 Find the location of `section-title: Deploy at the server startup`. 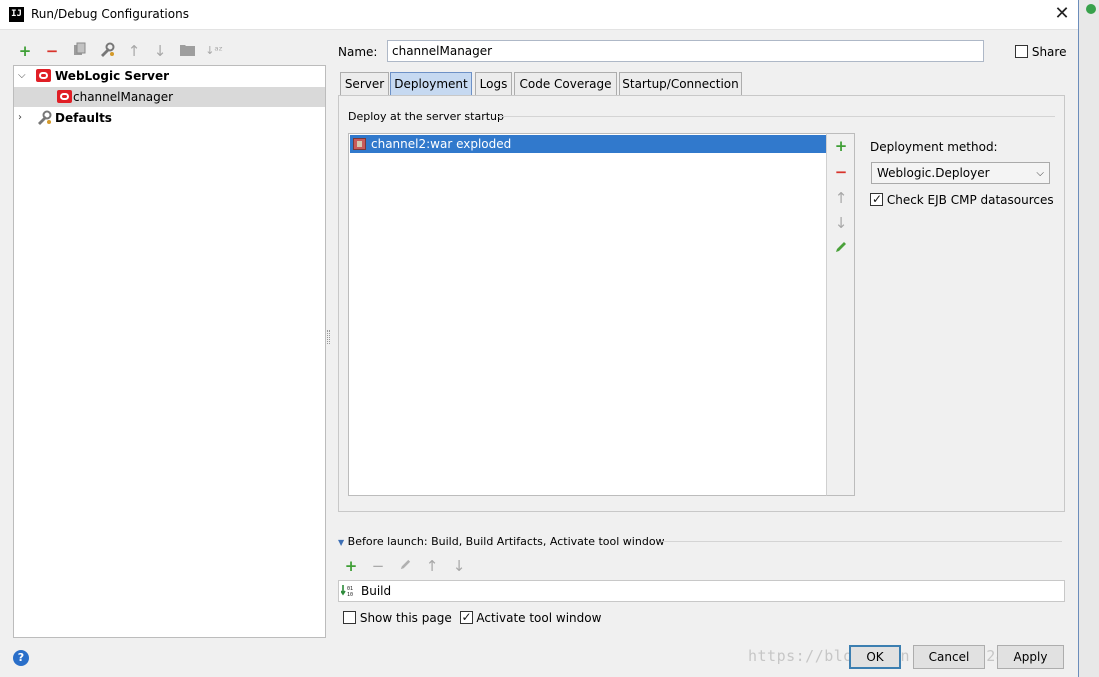

section-title: Deploy at the server startup is located at coordinates (426, 116).